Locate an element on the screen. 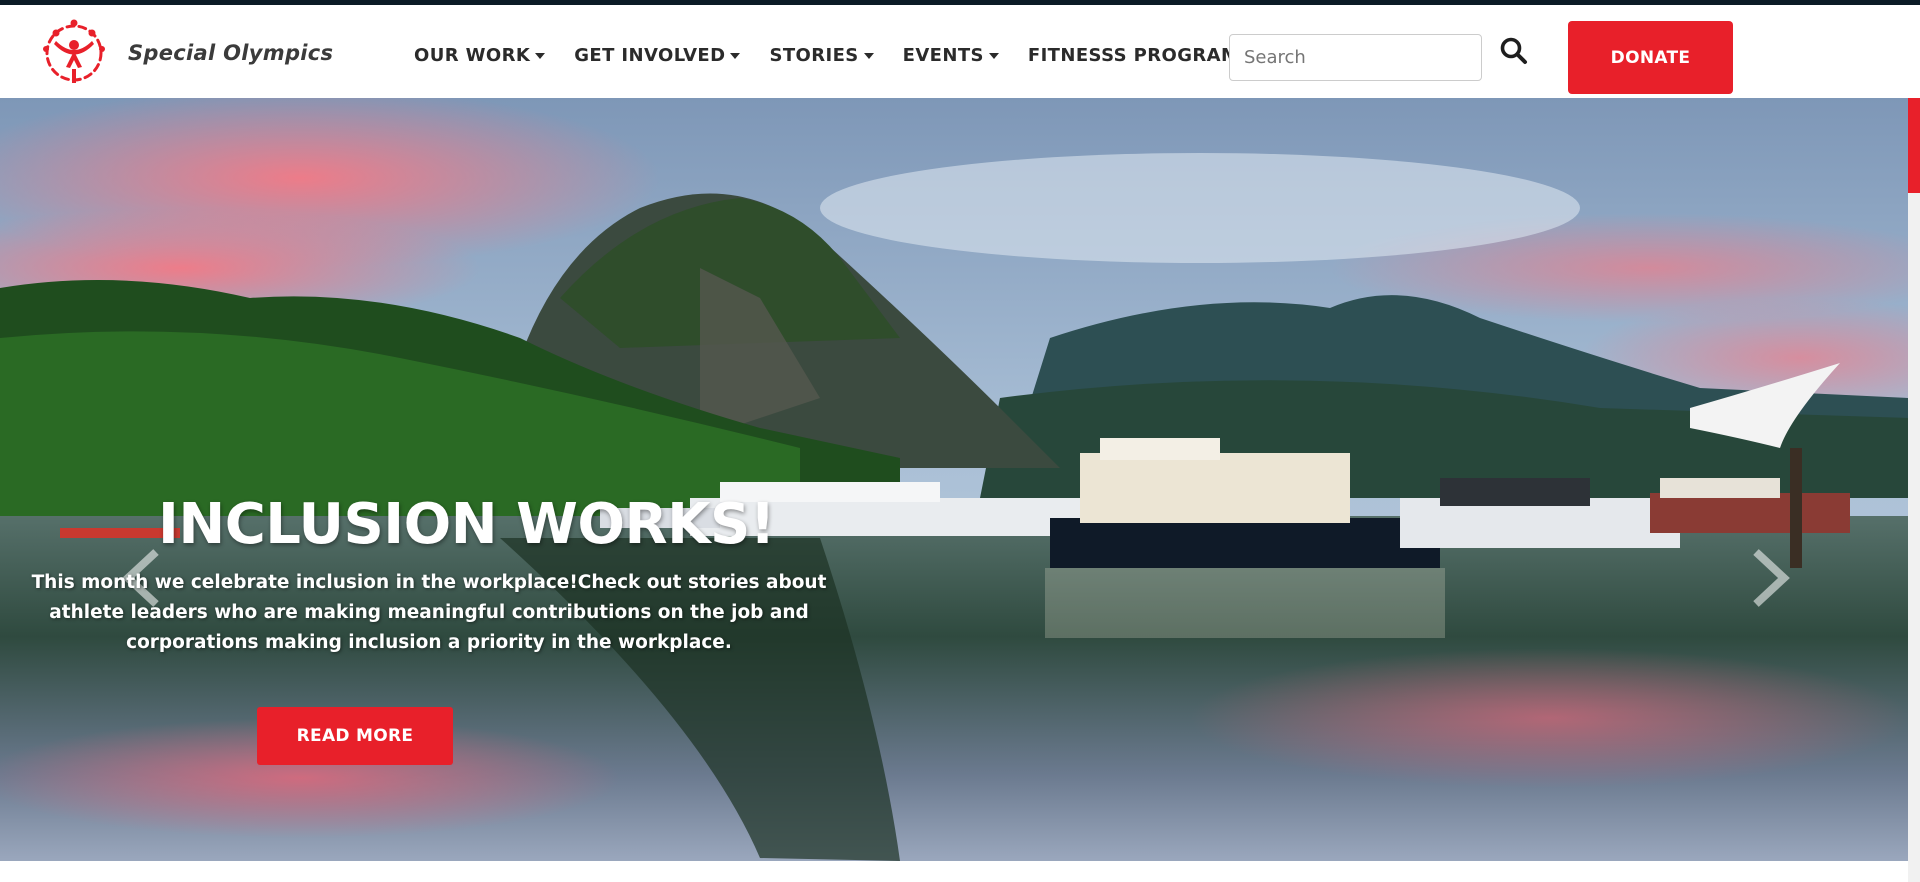 The image size is (1920, 882). donate-button: DONATE is located at coordinates (1650, 57).